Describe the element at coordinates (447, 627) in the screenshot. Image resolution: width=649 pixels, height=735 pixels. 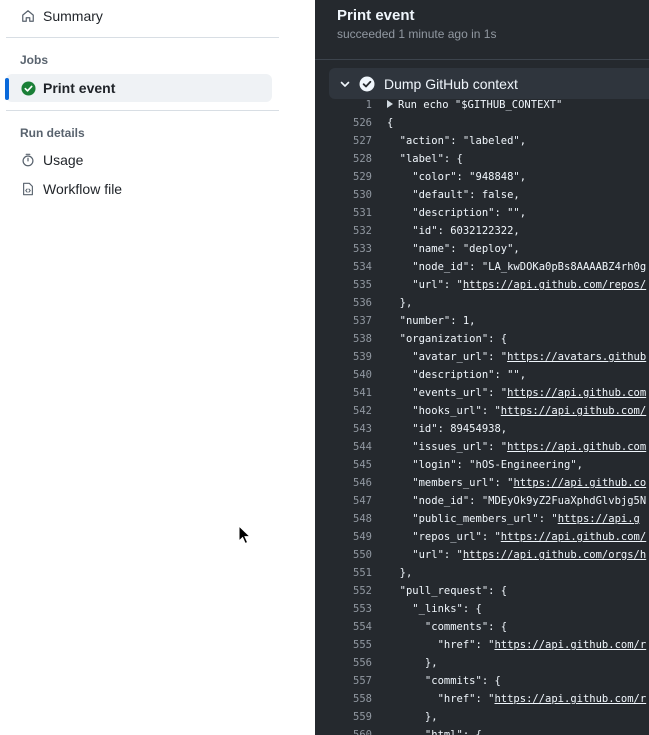
I see `log-text-content: "comments": {` at that location.